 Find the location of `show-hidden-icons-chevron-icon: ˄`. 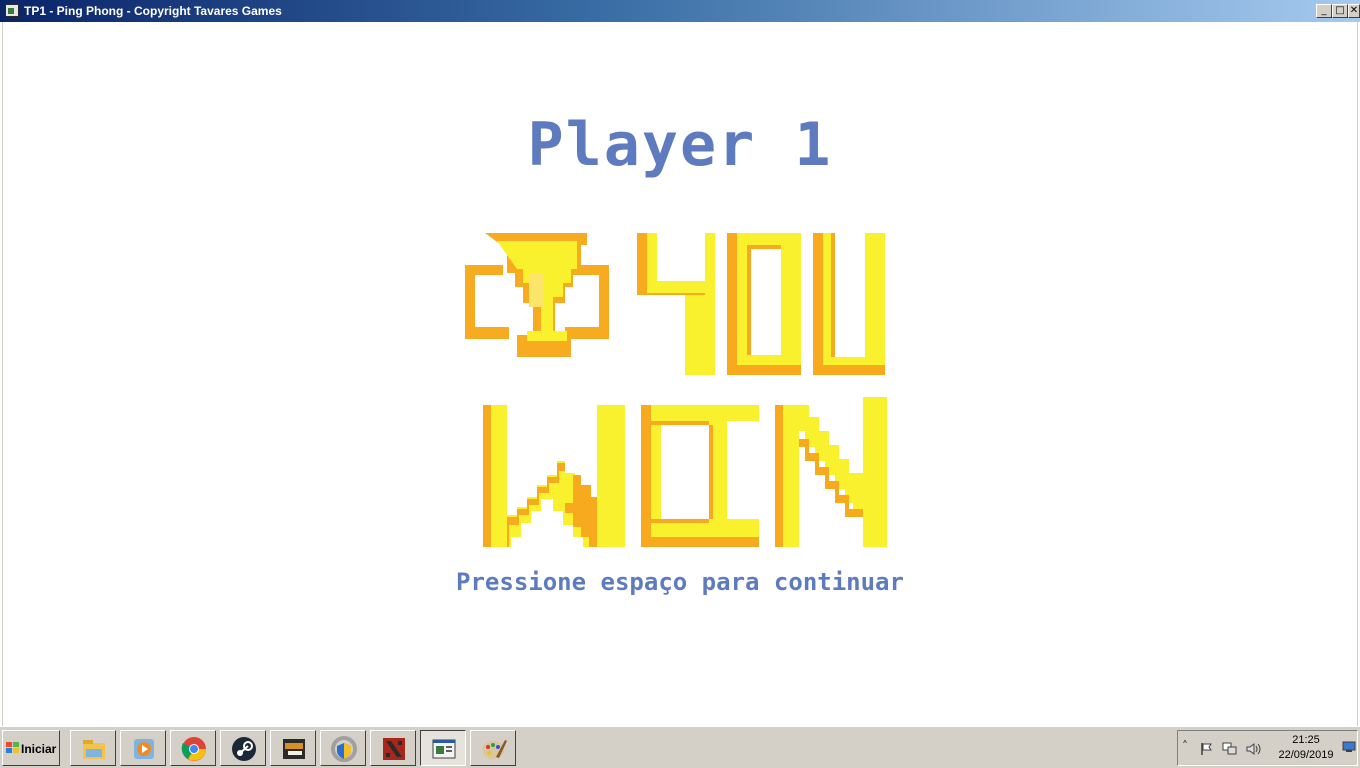

show-hidden-icons-chevron-icon: ˄ is located at coordinates (1185, 746).